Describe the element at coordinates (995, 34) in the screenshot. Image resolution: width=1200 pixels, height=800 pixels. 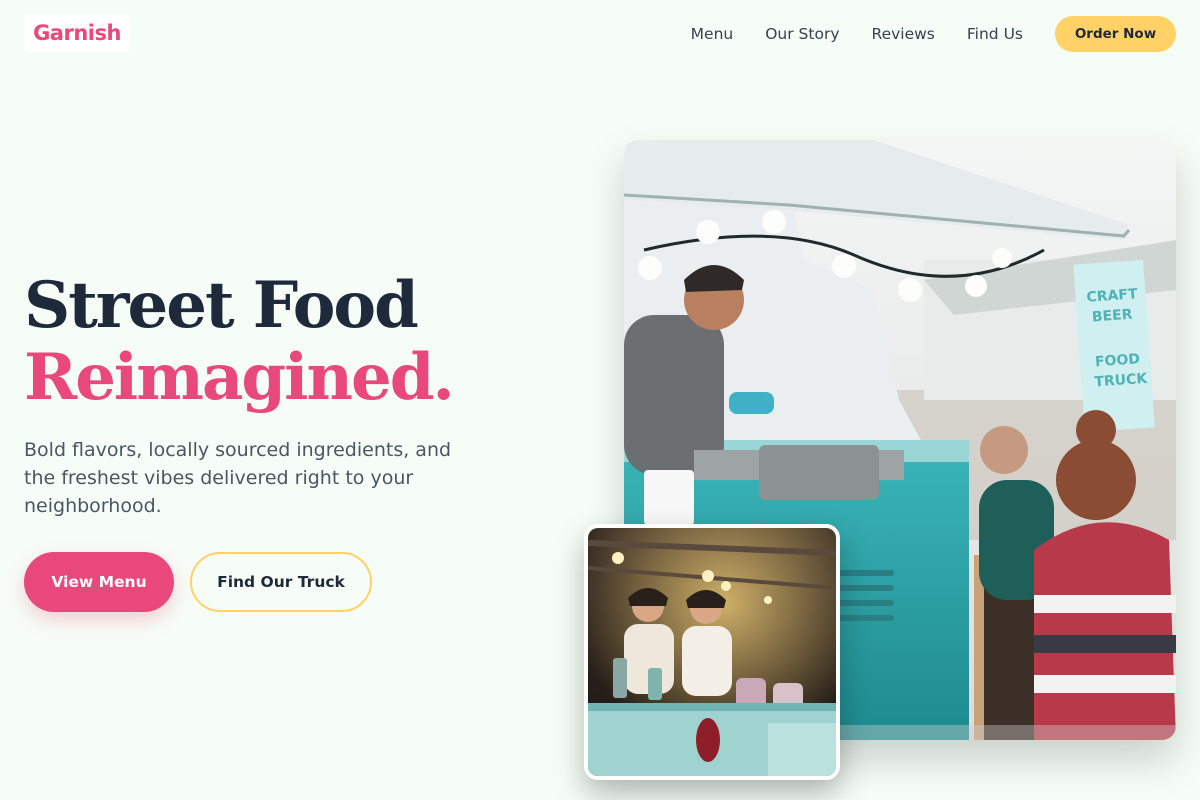
I see `nav-link-find-us: Find Us` at that location.